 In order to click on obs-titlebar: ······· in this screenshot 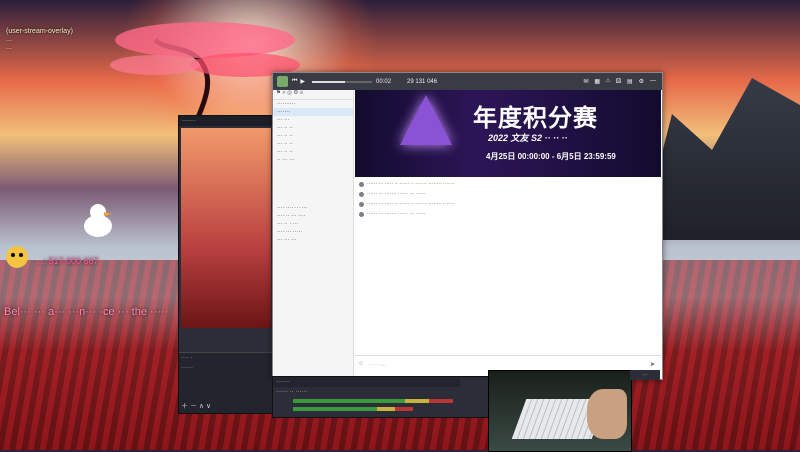, I will do `click(227, 121)`.